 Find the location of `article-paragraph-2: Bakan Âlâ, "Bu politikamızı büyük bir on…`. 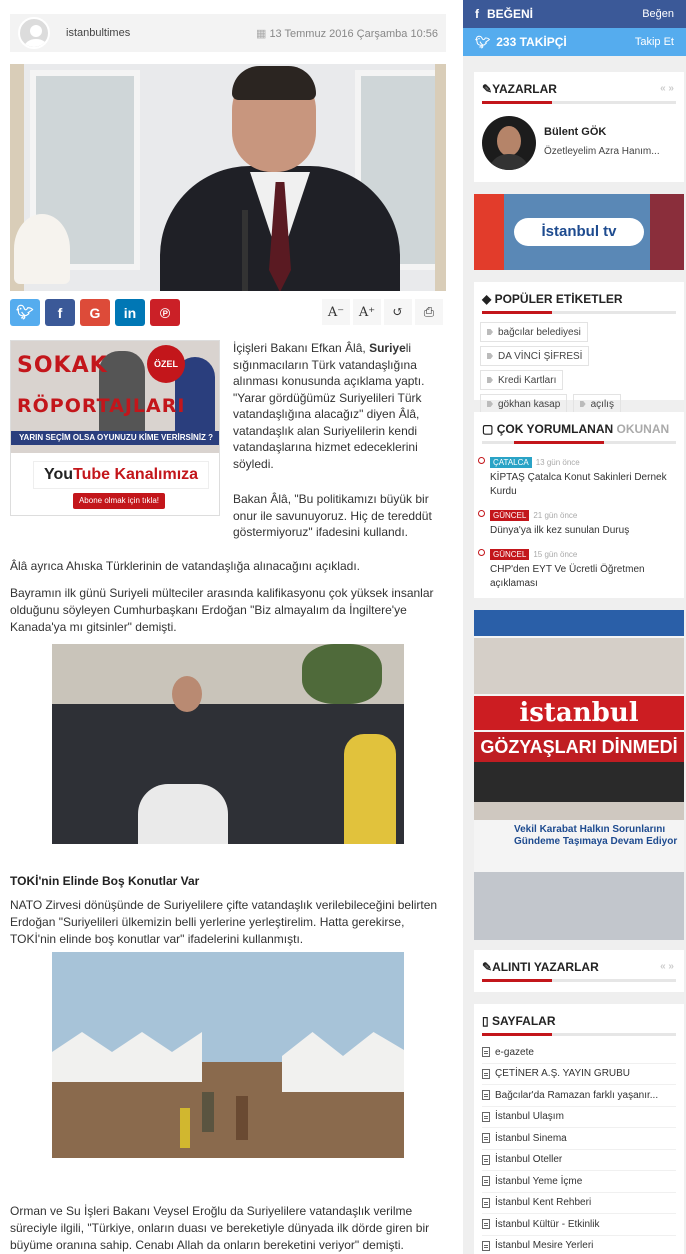

article-paragraph-2: Bakan Âlâ, "Bu politikamızı büyük bir on… is located at coordinates (332, 515).